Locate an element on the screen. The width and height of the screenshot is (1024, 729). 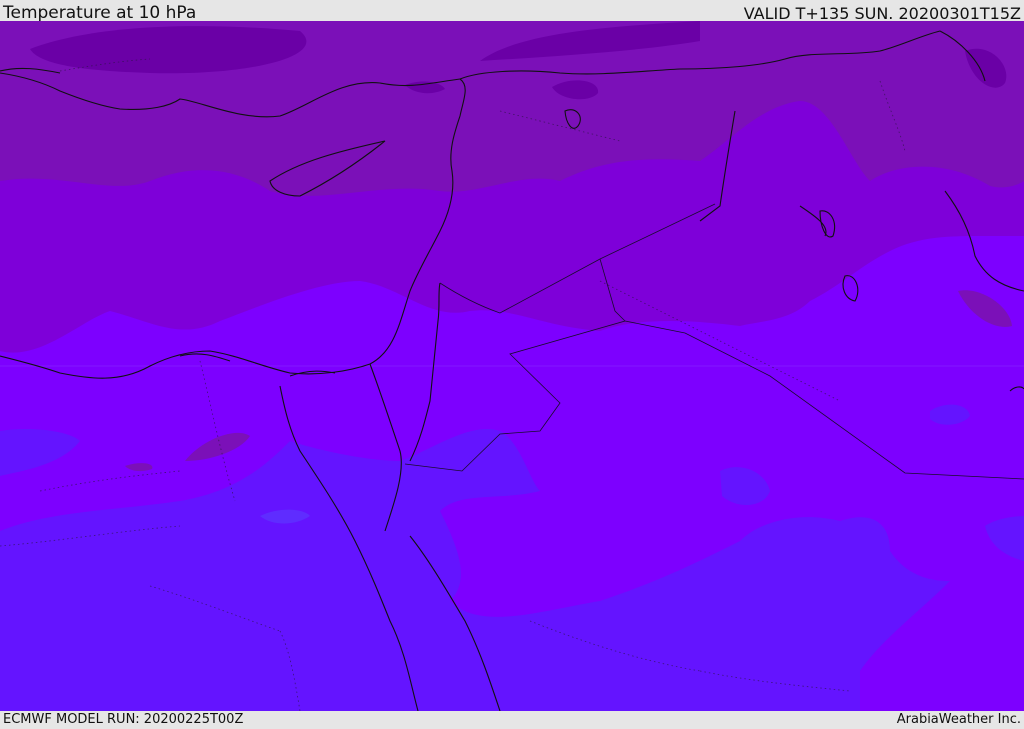
credit-label: ArabiaWeather Inc. is located at coordinates (958, 719).